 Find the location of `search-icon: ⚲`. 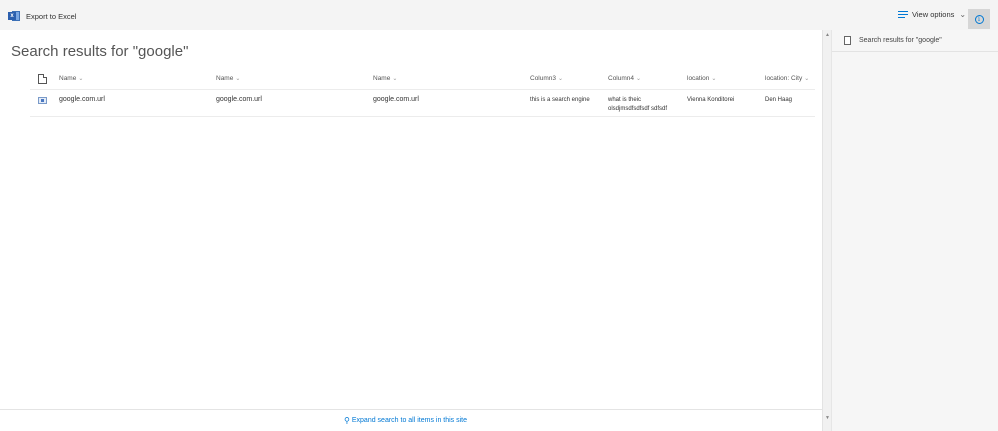

search-icon: ⚲ is located at coordinates (347, 420).